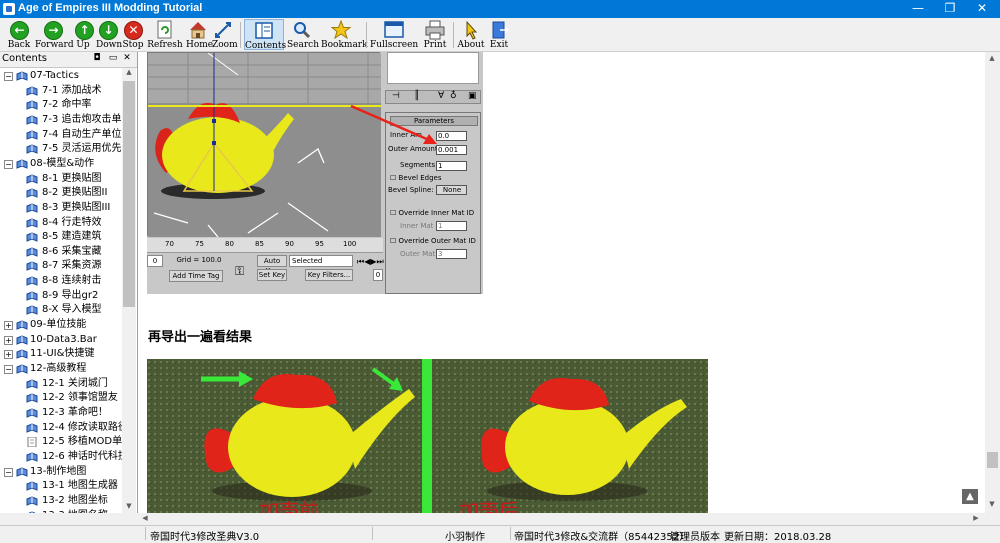  I want to click on scroll-left-arrow-icon: ◀, so click(145, 518).